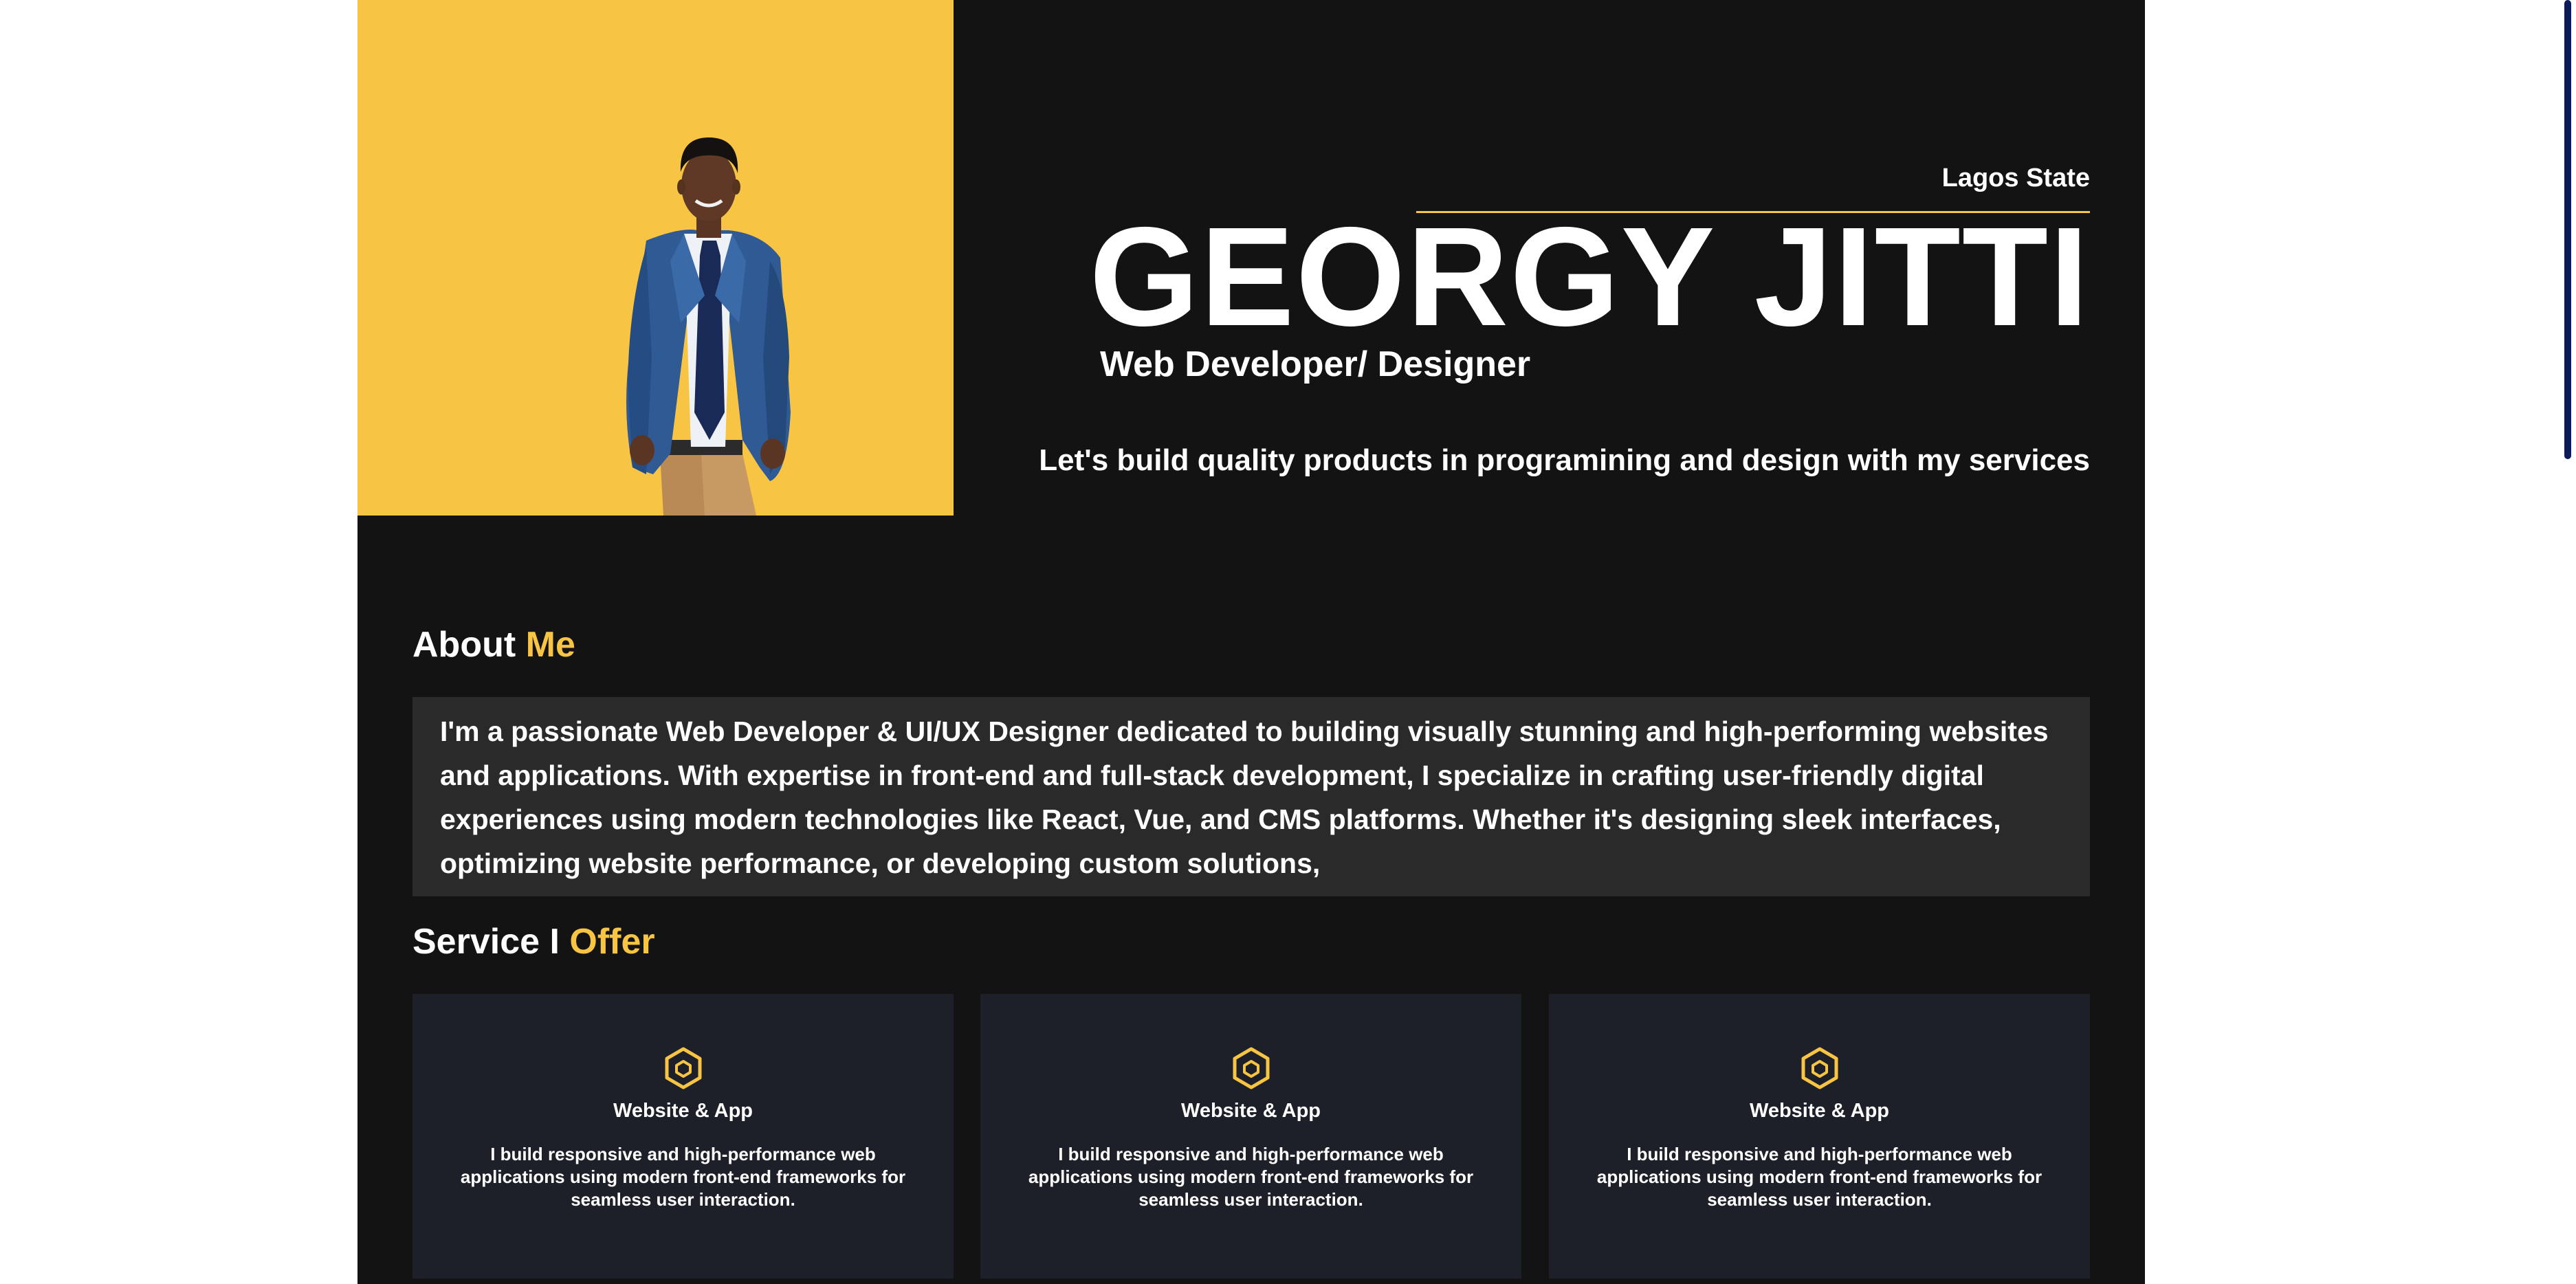  I want to click on profile-photo-panel, so click(655, 258).